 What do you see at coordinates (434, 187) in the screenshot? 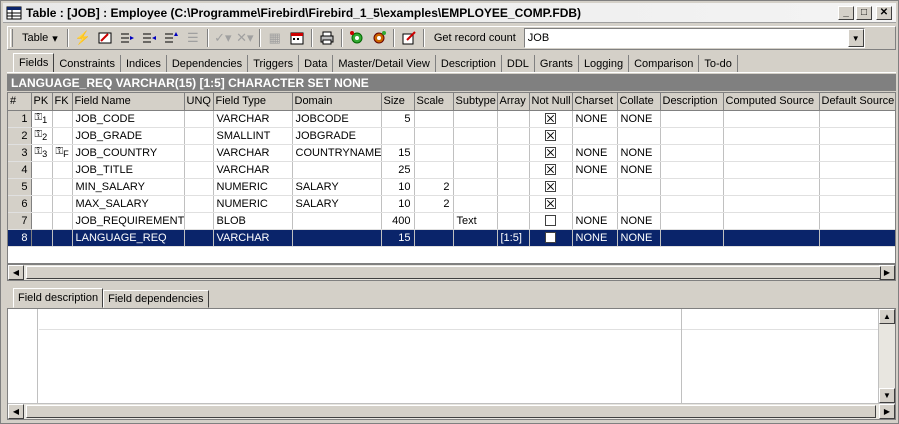
I see `scale-cell: 2` at bounding box center [434, 187].